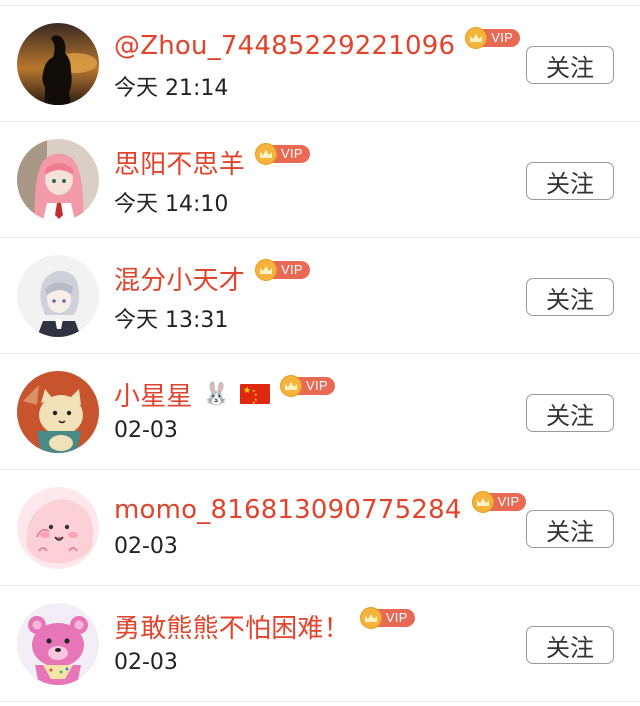  I want to click on rabbit-icon: 🐰, so click(216, 394).